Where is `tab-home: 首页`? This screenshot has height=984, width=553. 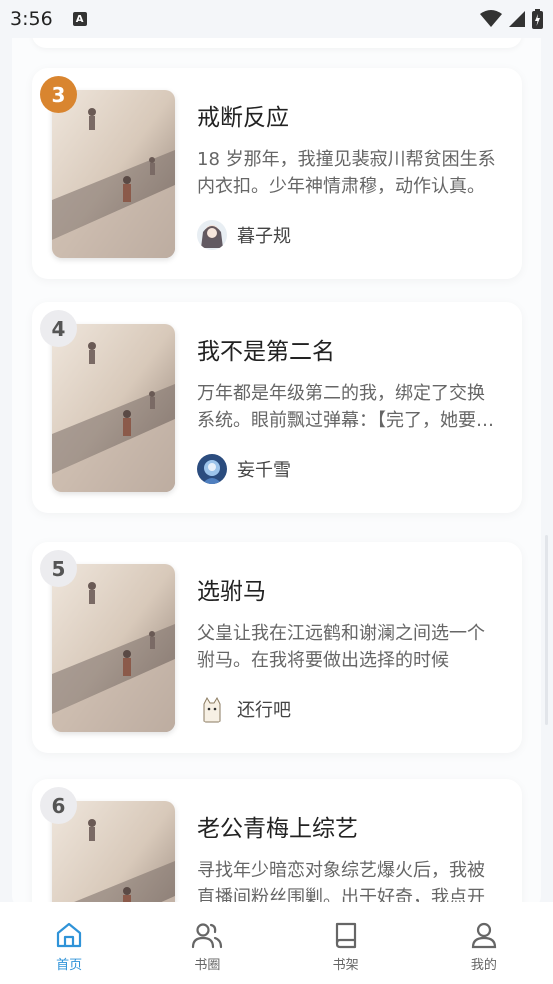 tab-home: 首页 is located at coordinates (69, 943).